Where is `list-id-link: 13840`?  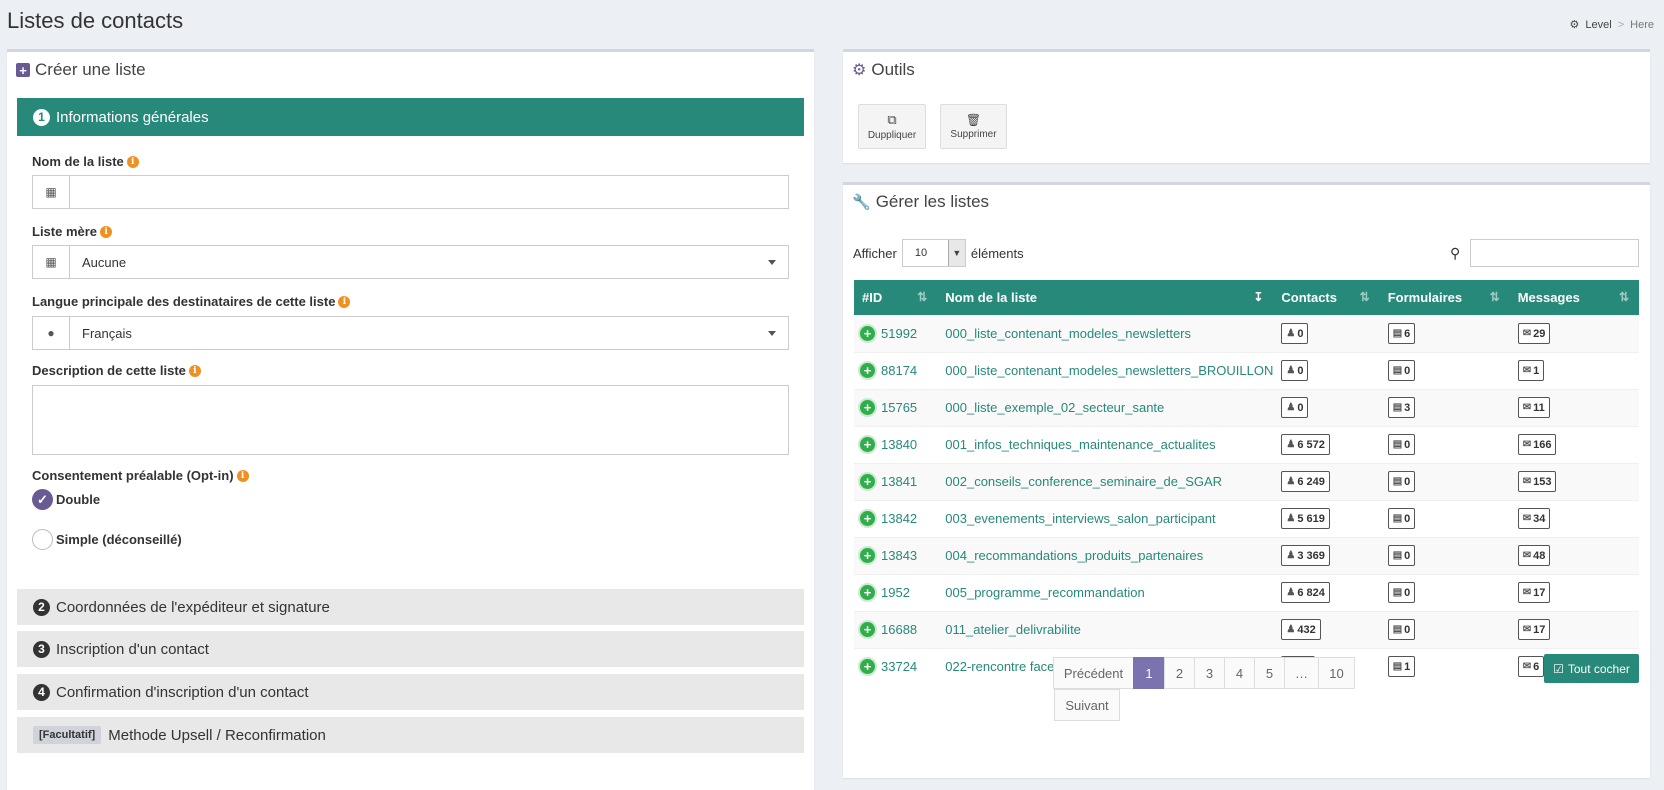
list-id-link: 13840 is located at coordinates (899, 444).